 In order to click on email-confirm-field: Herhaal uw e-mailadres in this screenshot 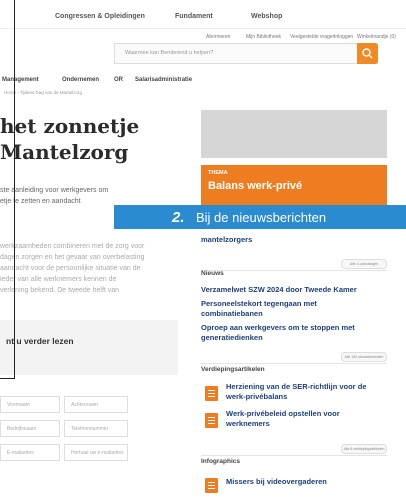, I will do `click(96, 452)`.